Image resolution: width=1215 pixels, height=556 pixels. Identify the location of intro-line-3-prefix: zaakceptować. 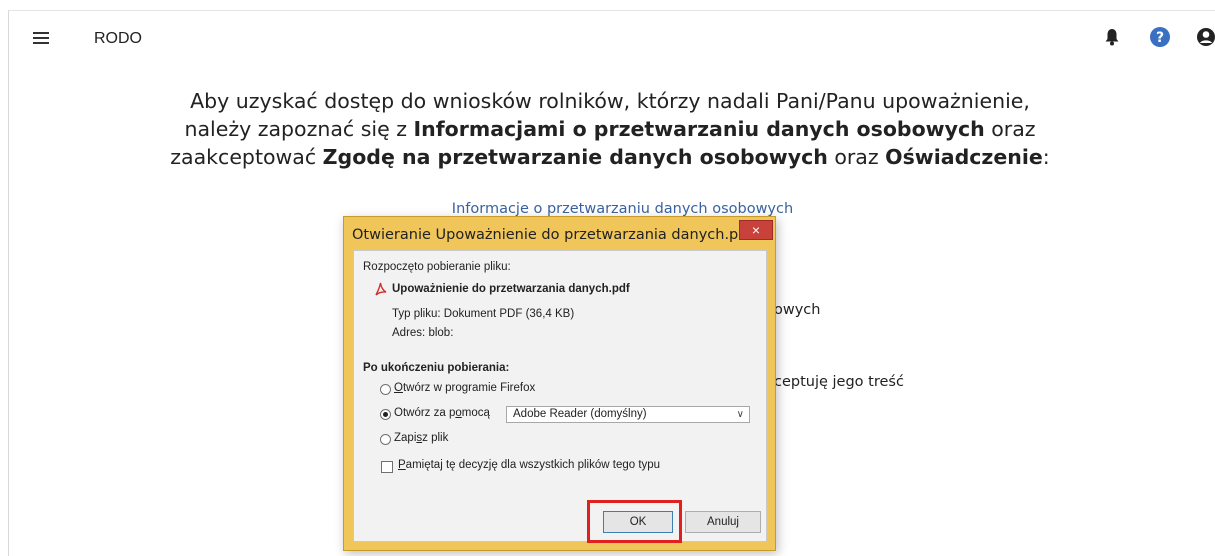
(246, 157).